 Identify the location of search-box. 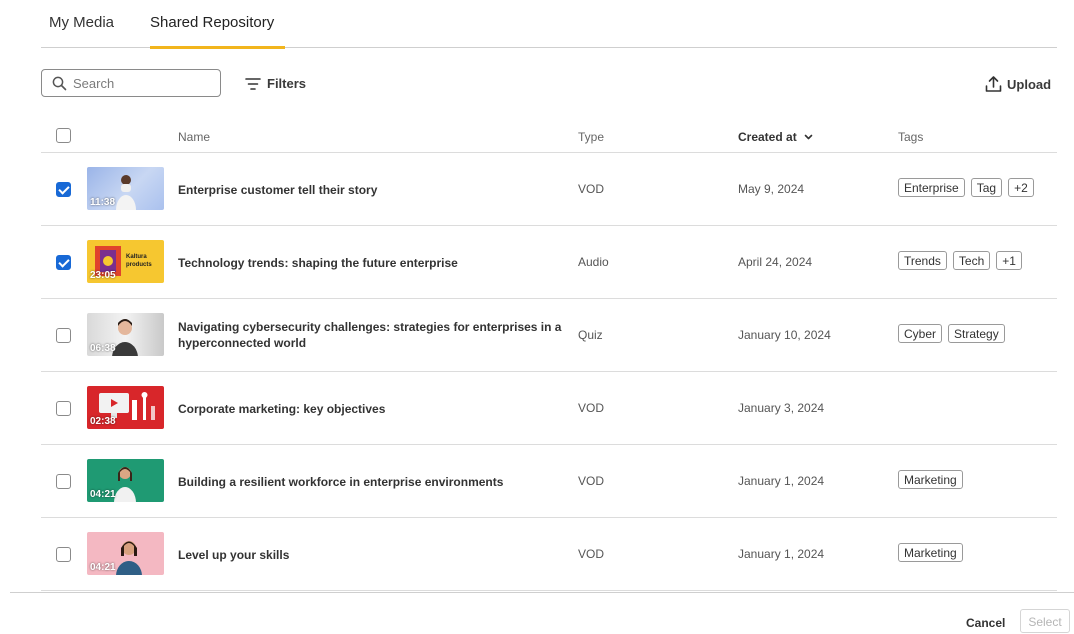
(131, 83).